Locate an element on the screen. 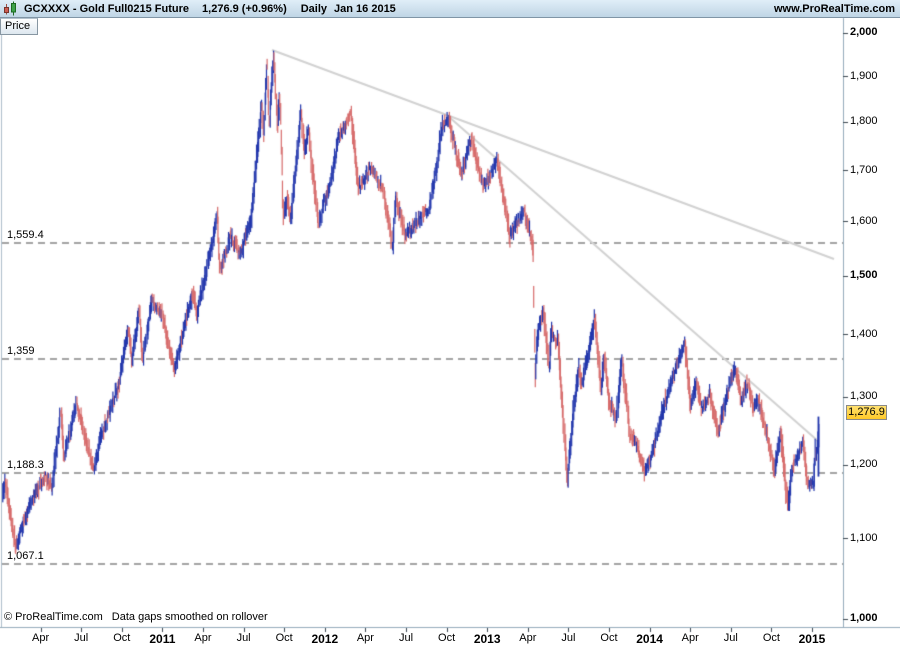 The width and height of the screenshot is (900, 650). y-axis-label: 1,100 is located at coordinates (864, 537).